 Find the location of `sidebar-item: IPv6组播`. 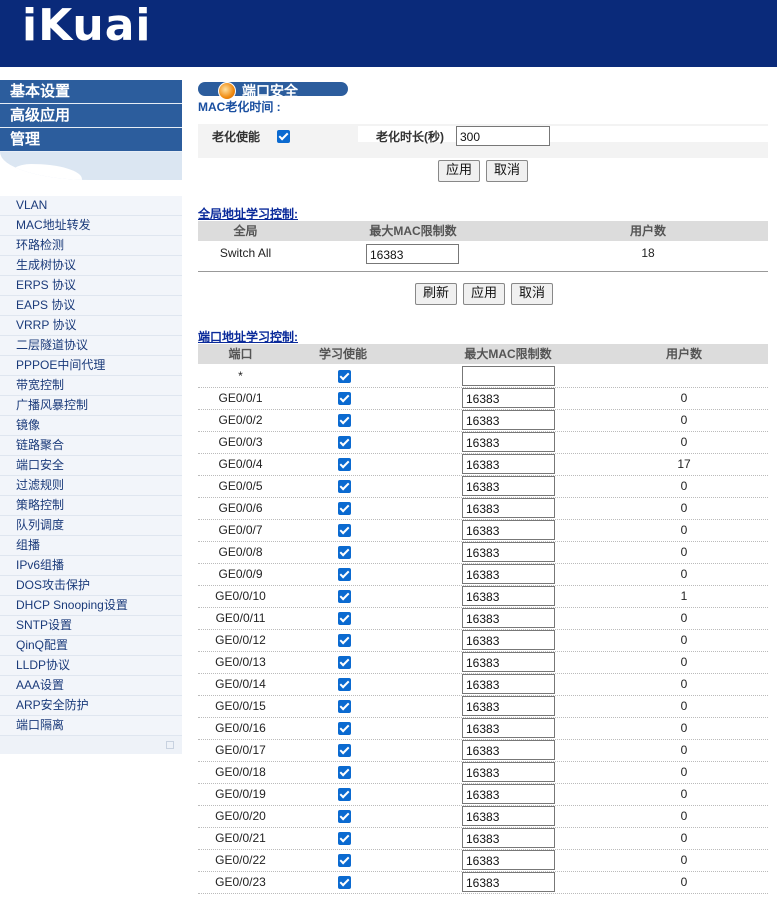

sidebar-item: IPv6组播 is located at coordinates (91, 566).